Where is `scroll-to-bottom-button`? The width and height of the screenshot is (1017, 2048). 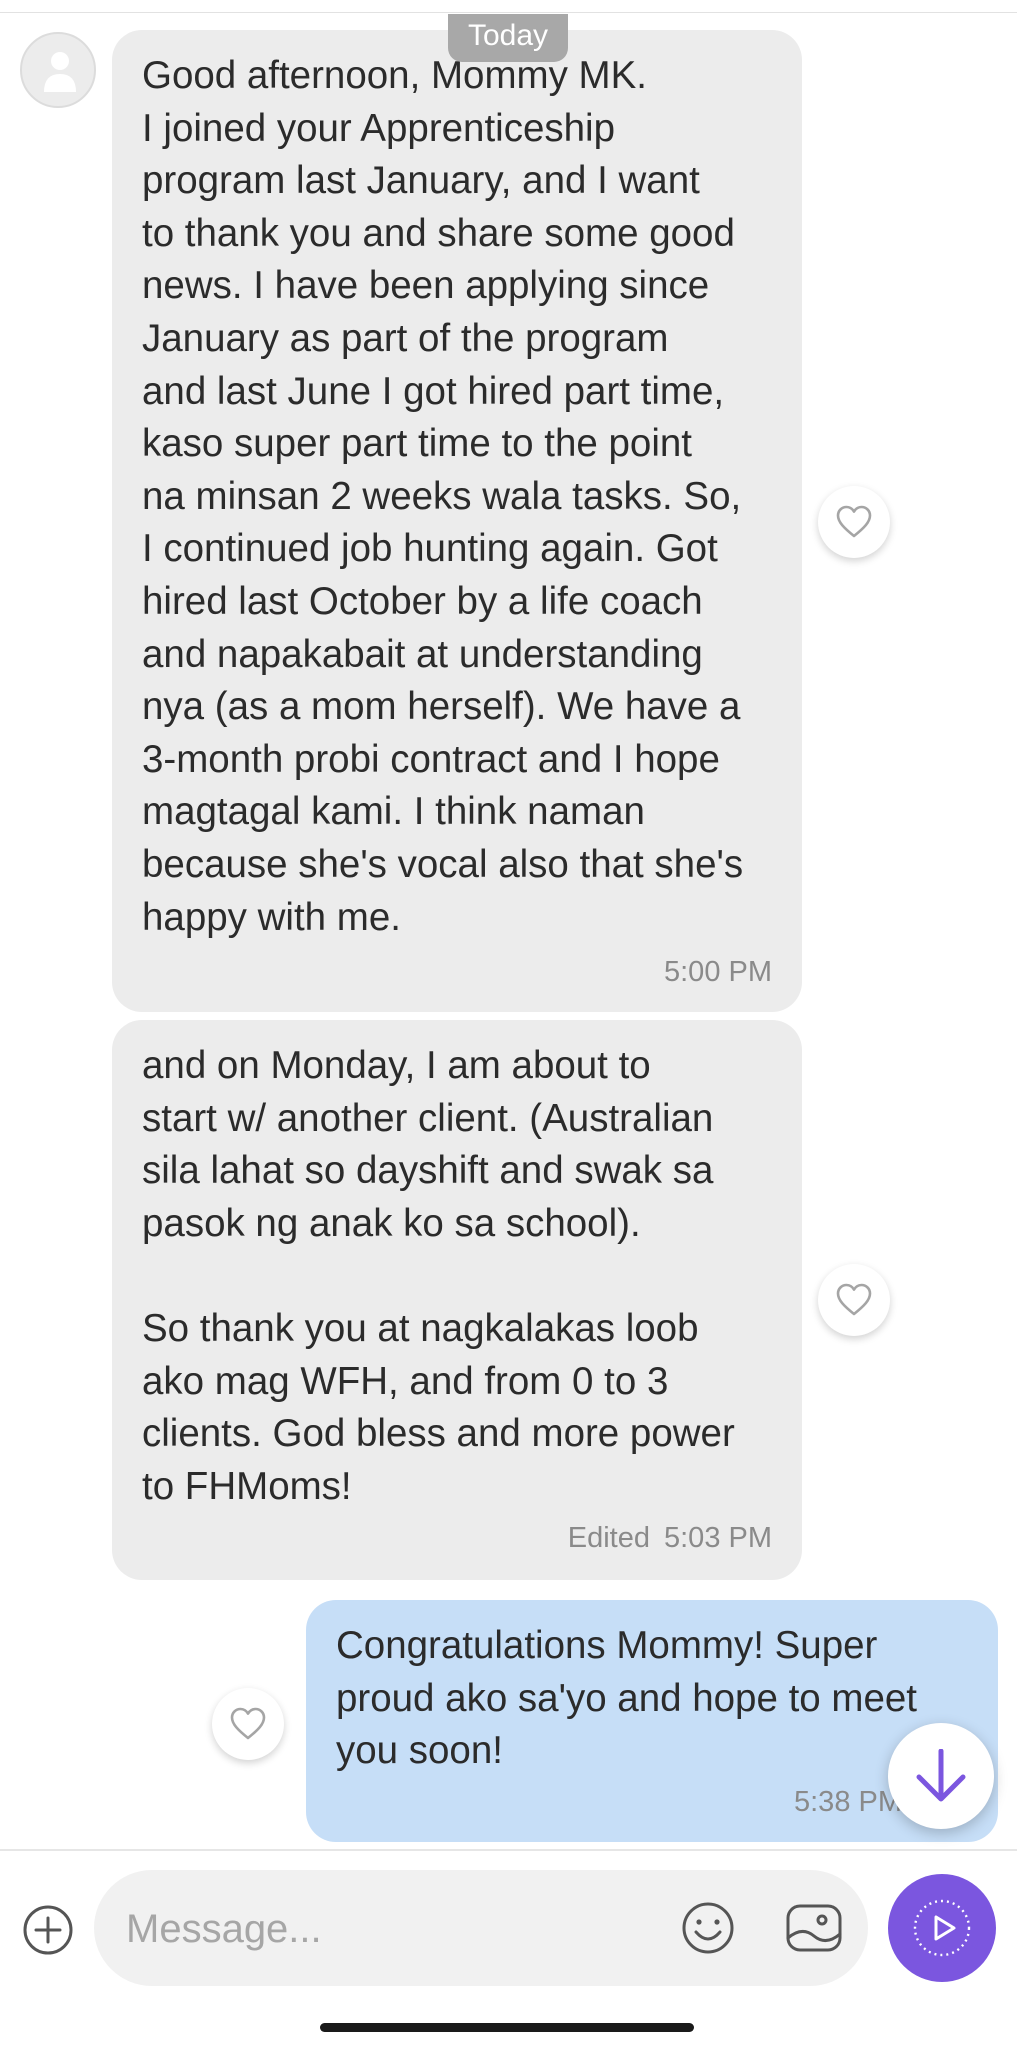 scroll-to-bottom-button is located at coordinates (941, 1776).